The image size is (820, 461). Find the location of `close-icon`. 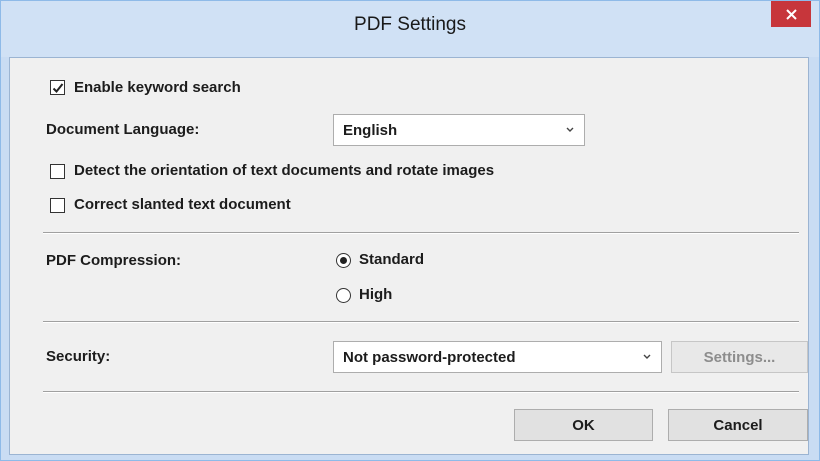

close-icon is located at coordinates (791, 14).